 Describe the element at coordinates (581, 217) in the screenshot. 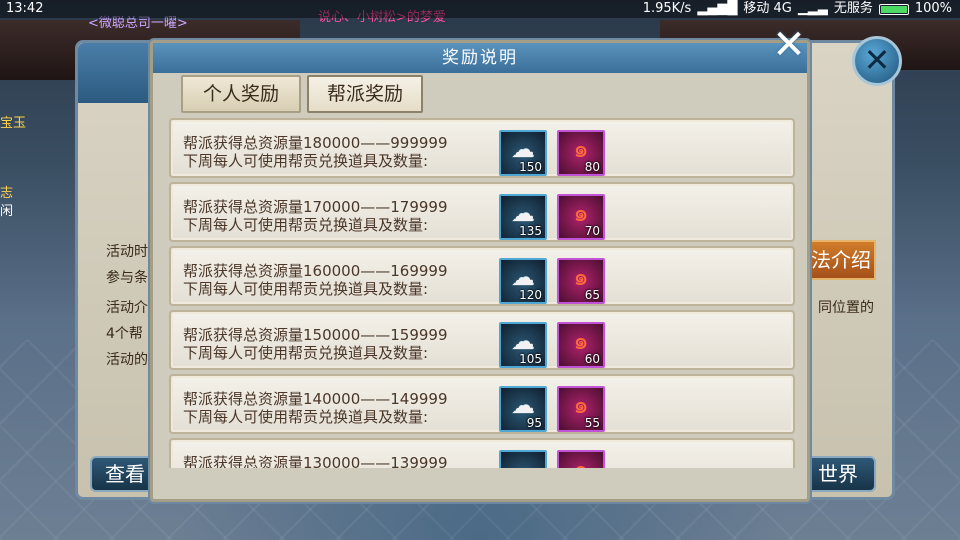

I see `fire-swirl-item-icon: ๑ 70` at that location.